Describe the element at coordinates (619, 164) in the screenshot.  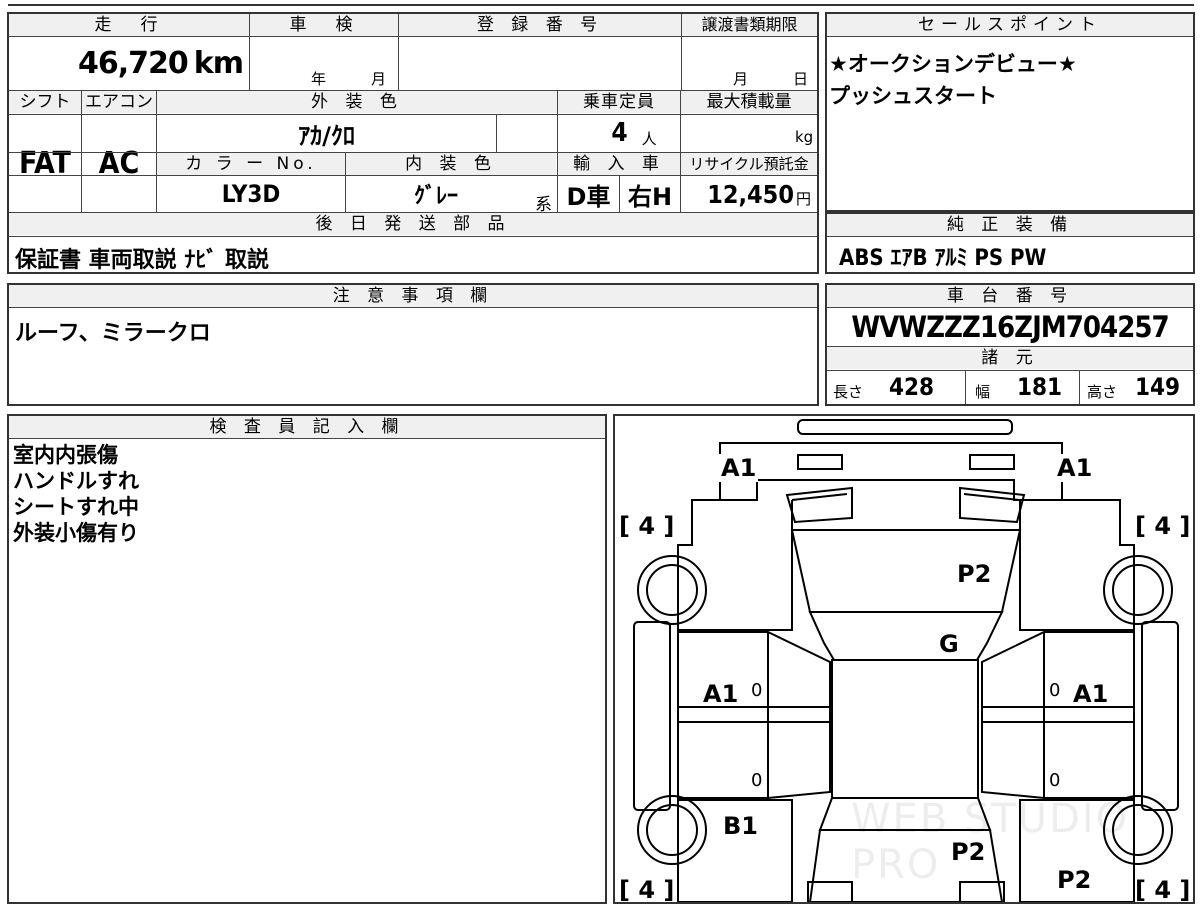
I see `import-header: 輸 入 車` at that location.